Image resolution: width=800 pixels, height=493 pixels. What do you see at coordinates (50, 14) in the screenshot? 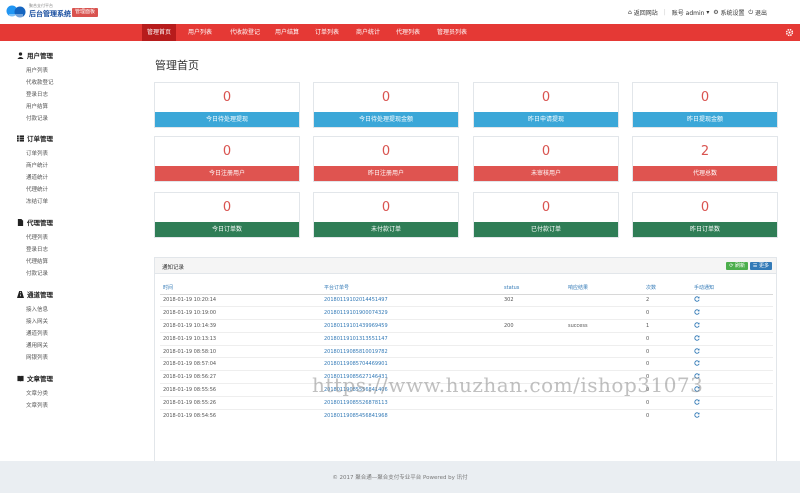
I see `brand-title: 后台管理系统` at bounding box center [50, 14].